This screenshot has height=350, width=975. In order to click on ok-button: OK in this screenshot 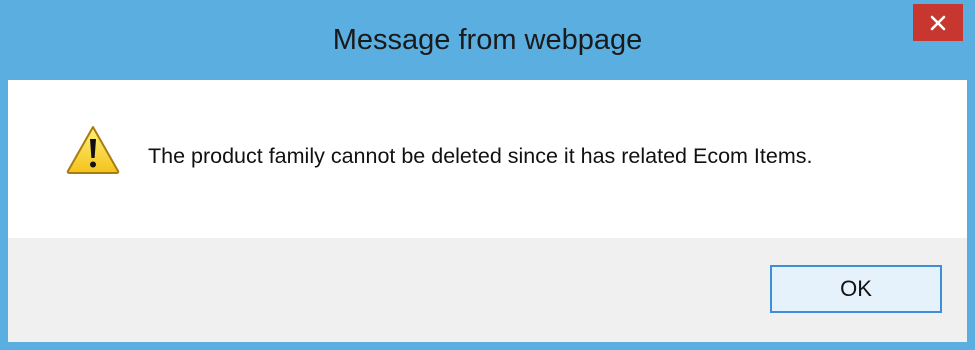, I will do `click(856, 289)`.